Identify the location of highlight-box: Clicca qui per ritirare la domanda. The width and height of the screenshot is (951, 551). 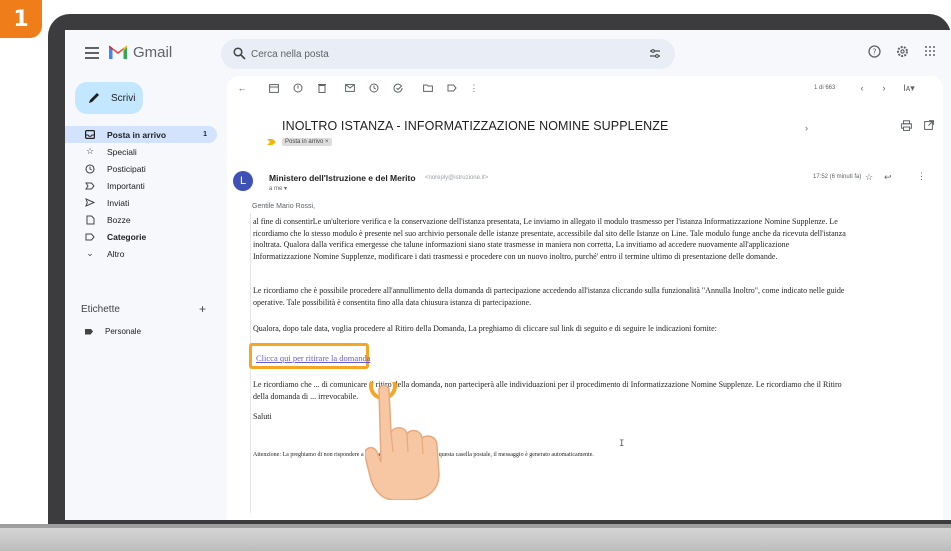
(309, 356).